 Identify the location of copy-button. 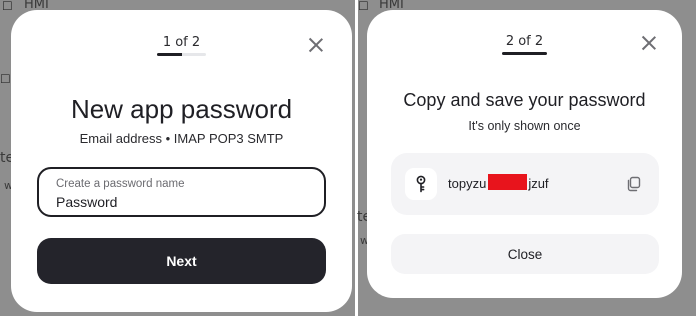
(634, 184).